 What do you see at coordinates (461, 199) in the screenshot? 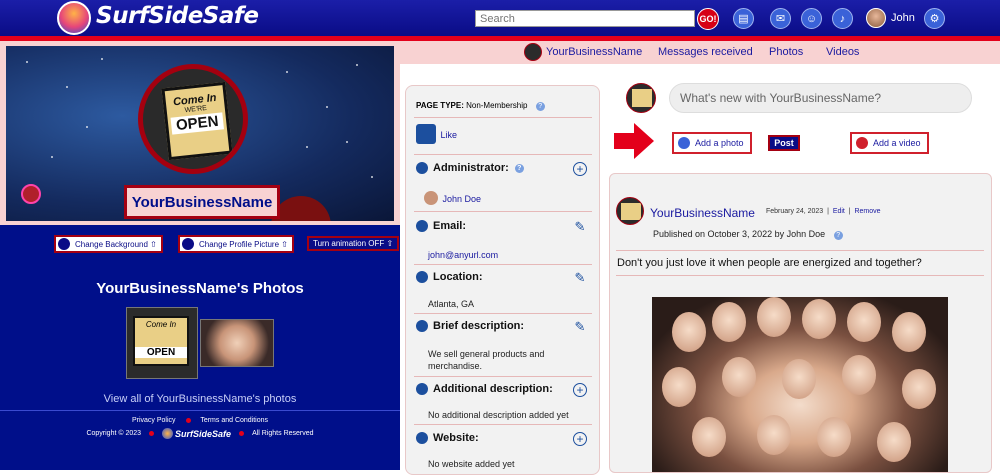
I see `administrator-name: John Doe` at bounding box center [461, 199].